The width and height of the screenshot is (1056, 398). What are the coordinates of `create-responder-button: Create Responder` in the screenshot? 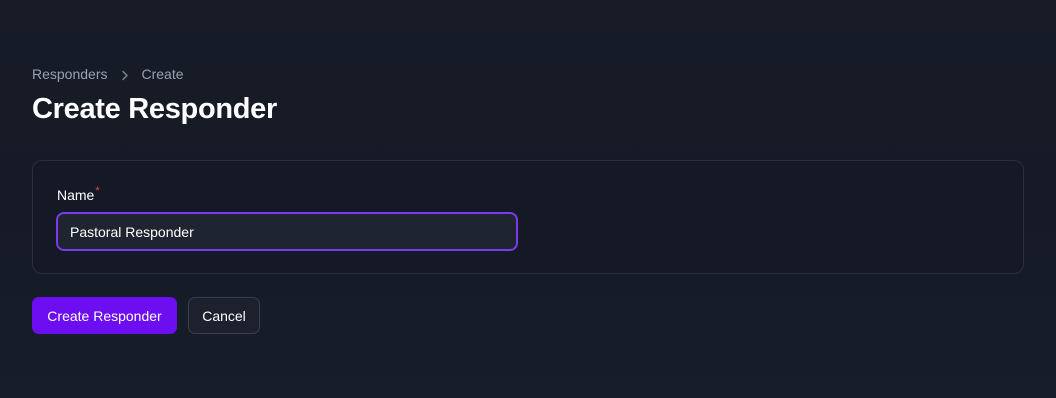 It's located at (104, 315).